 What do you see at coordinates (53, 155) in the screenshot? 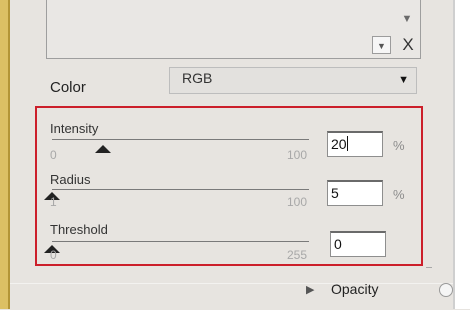
I see `intensity-min: 0` at bounding box center [53, 155].